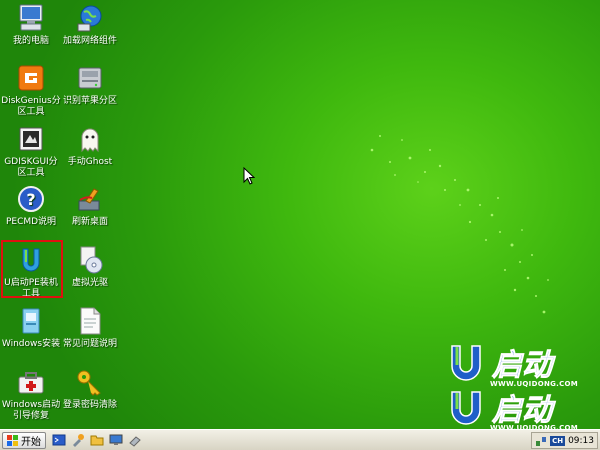 This screenshot has height=450, width=600. What do you see at coordinates (89, 222) in the screenshot?
I see `icon-label: 刷新桌面` at bounding box center [89, 222].